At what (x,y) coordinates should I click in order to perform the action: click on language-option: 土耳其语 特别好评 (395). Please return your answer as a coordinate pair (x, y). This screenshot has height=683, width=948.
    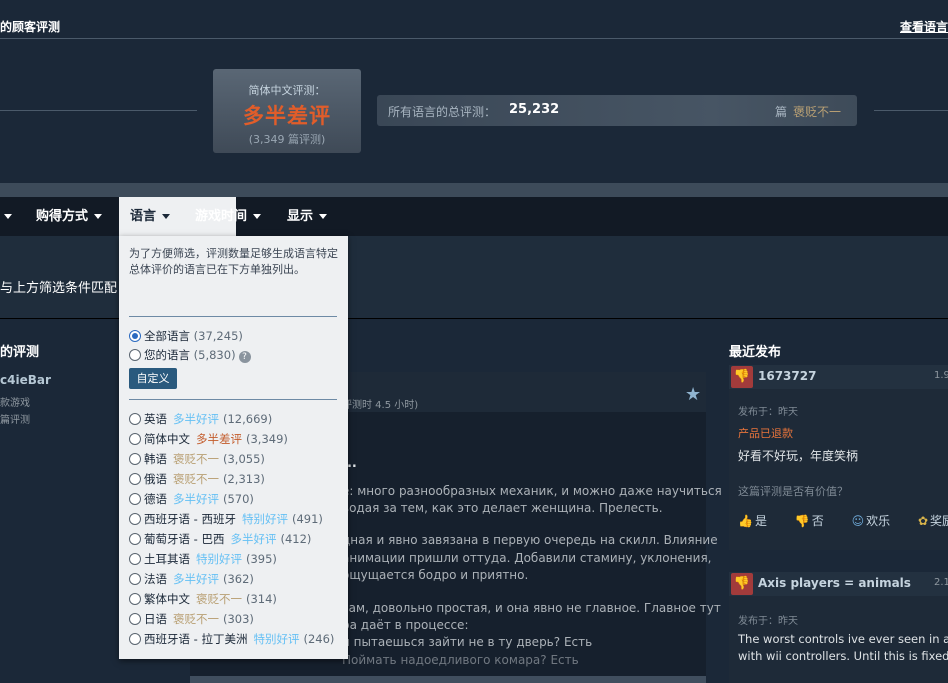
    Looking at the image, I should click on (203, 559).